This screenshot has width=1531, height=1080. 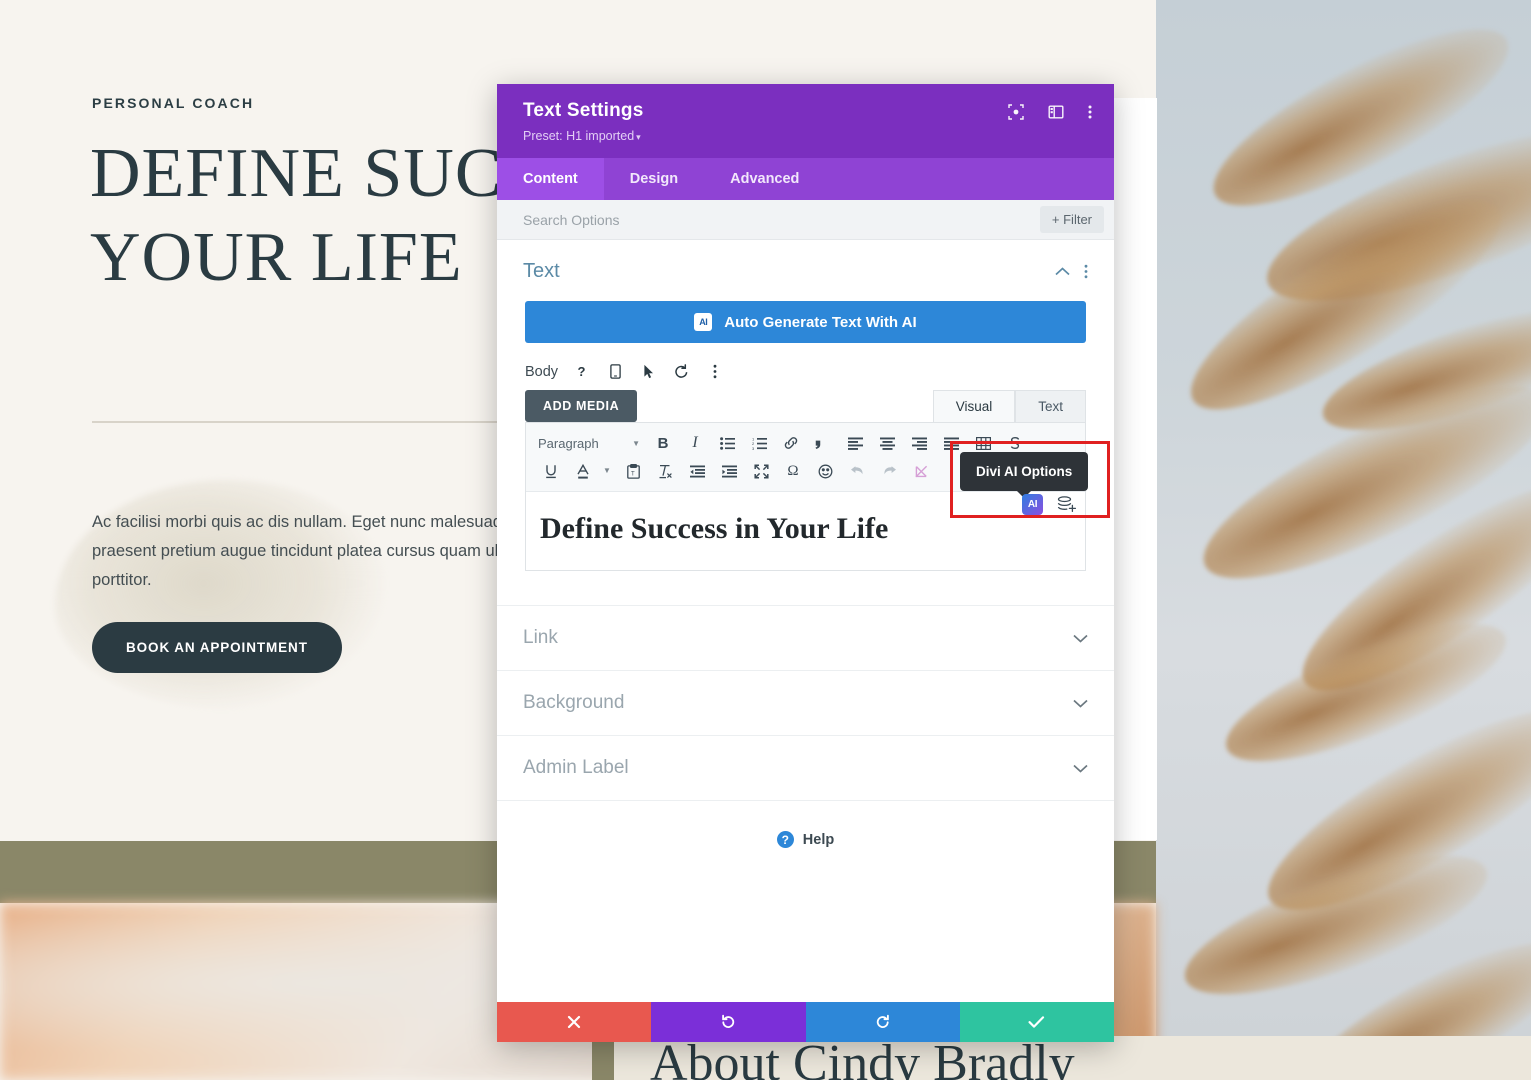 I want to click on editor-view-tabs: Visual Text, so click(x=1009, y=406).